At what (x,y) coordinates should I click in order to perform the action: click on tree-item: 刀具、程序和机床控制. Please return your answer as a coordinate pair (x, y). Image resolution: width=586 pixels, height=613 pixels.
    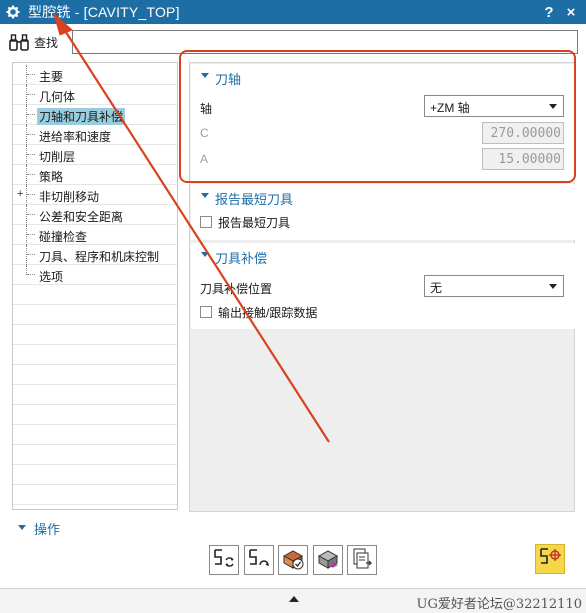
    Looking at the image, I should click on (95, 255).